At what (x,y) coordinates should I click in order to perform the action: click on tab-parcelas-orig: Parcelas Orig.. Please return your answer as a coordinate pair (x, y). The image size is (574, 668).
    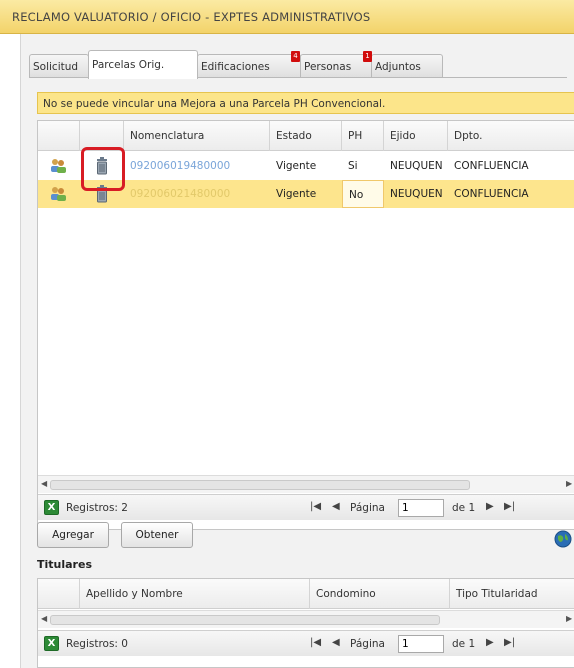
    Looking at the image, I should click on (143, 64).